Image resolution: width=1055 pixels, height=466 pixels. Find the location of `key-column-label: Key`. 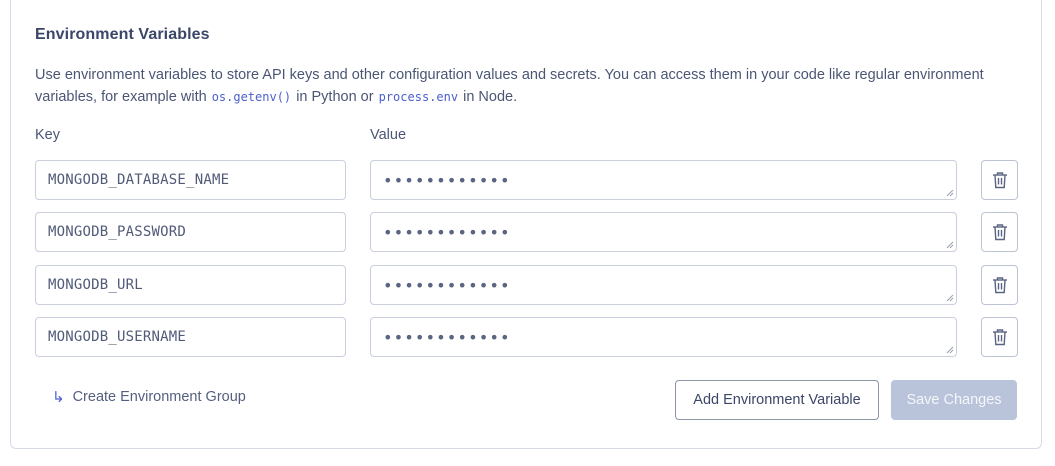

key-column-label: Key is located at coordinates (47, 135).